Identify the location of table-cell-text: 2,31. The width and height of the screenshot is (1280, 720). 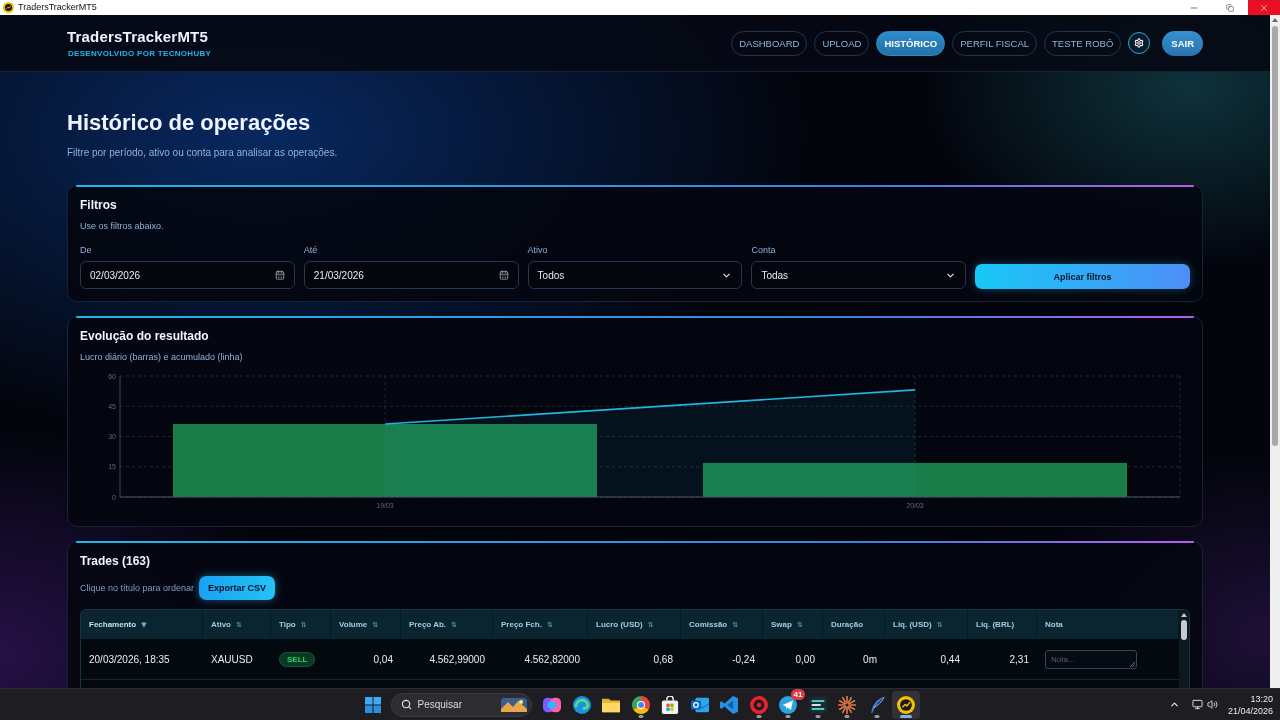
(1019, 659).